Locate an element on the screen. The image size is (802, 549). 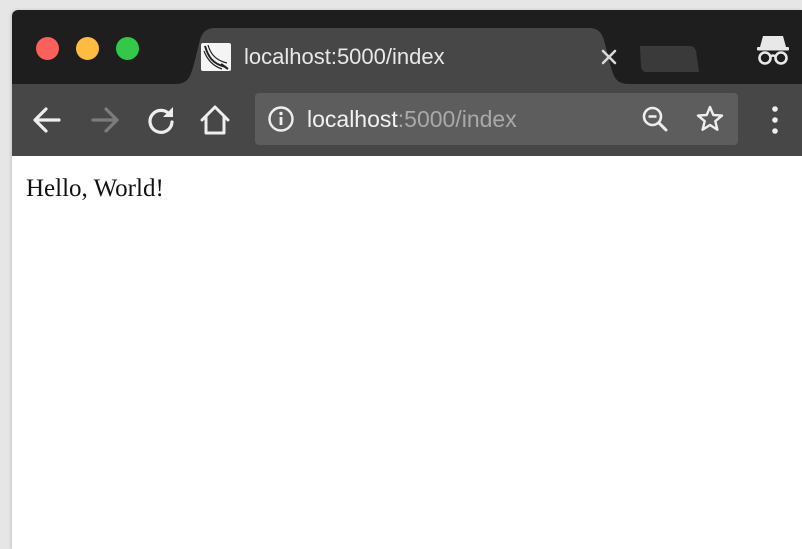
flask-icon is located at coordinates (216, 57).